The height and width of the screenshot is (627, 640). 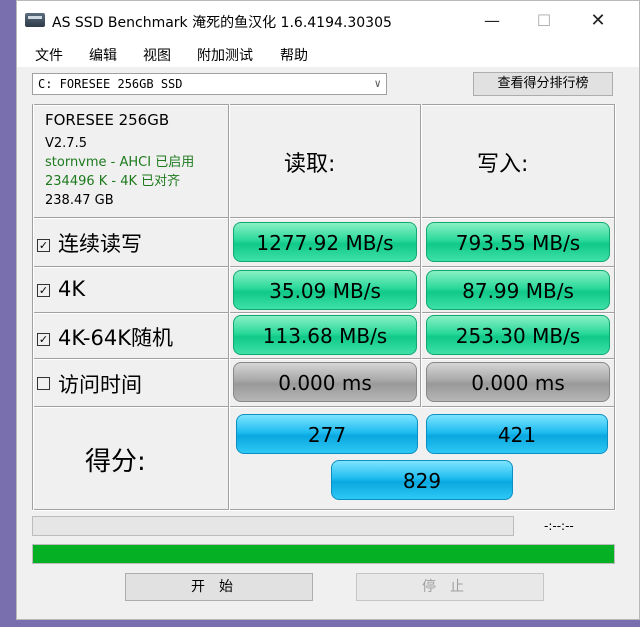 I want to click on 4k64-read-result: 113.68 MB/s, so click(x=325, y=335).